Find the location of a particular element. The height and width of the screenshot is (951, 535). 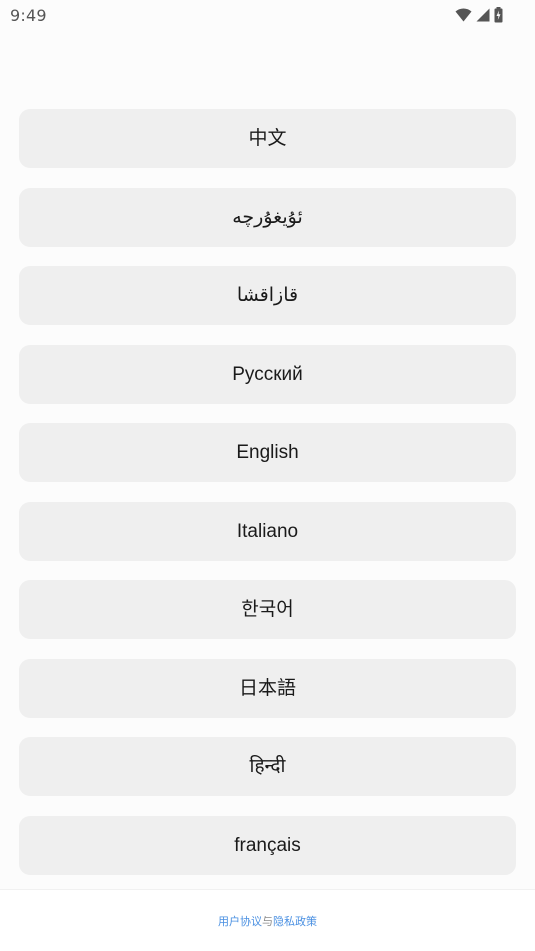

language-button-hindi: हिन्दी is located at coordinates (267, 766).